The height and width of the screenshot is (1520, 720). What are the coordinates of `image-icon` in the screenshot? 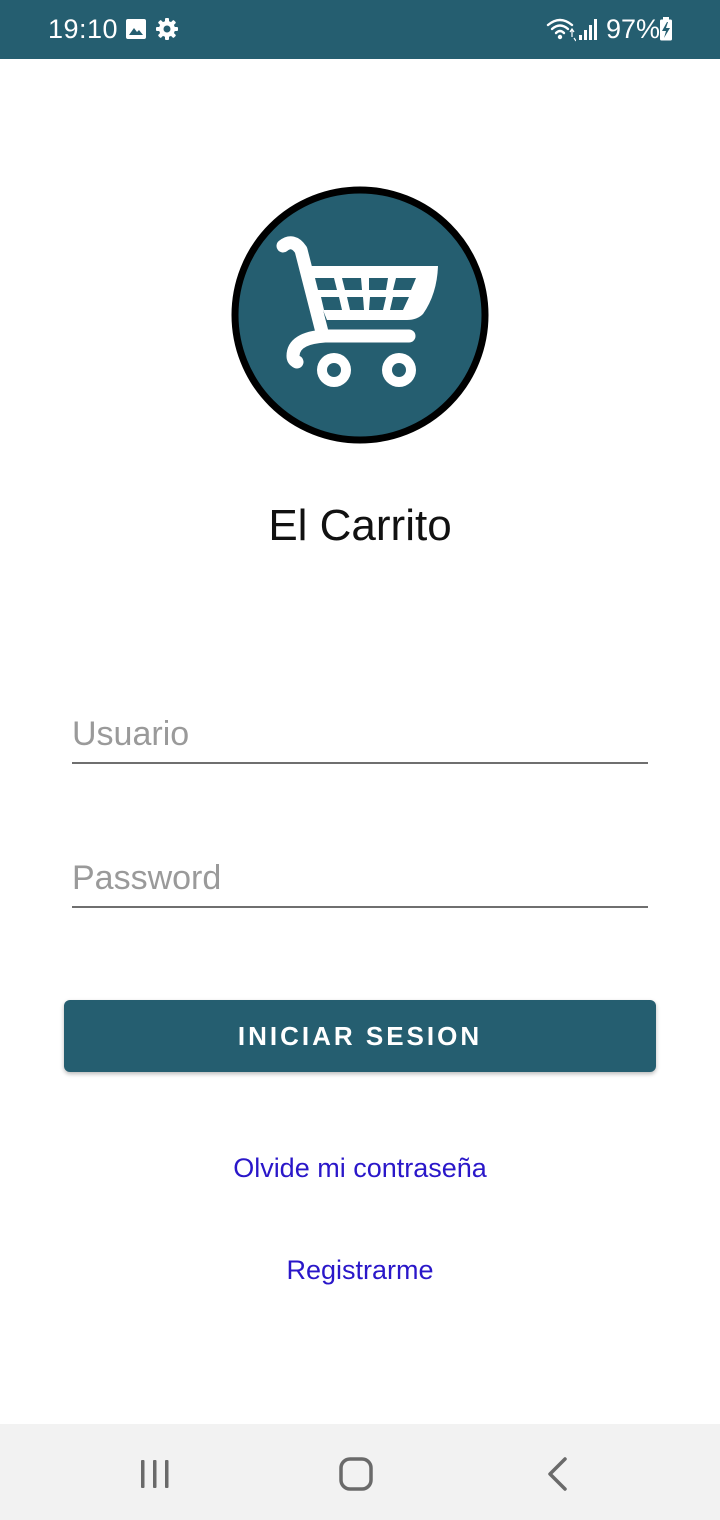 It's located at (136, 29).